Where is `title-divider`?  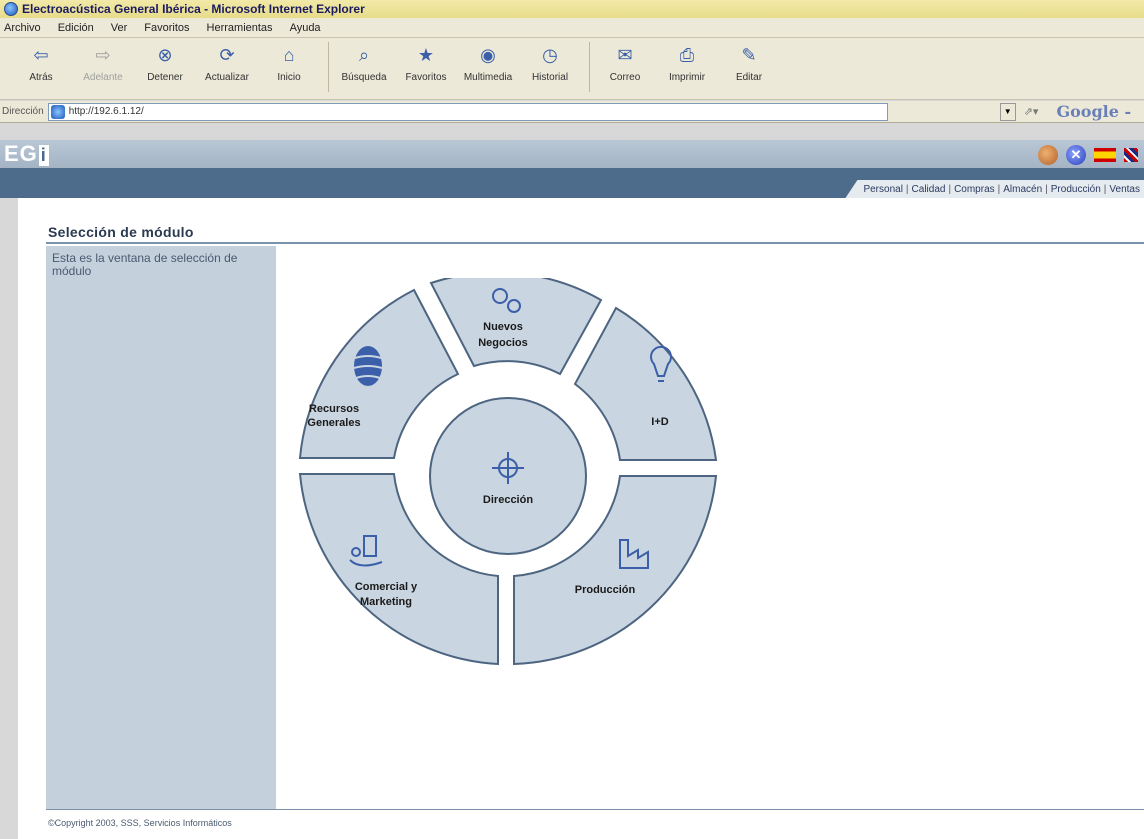
title-divider is located at coordinates (595, 243).